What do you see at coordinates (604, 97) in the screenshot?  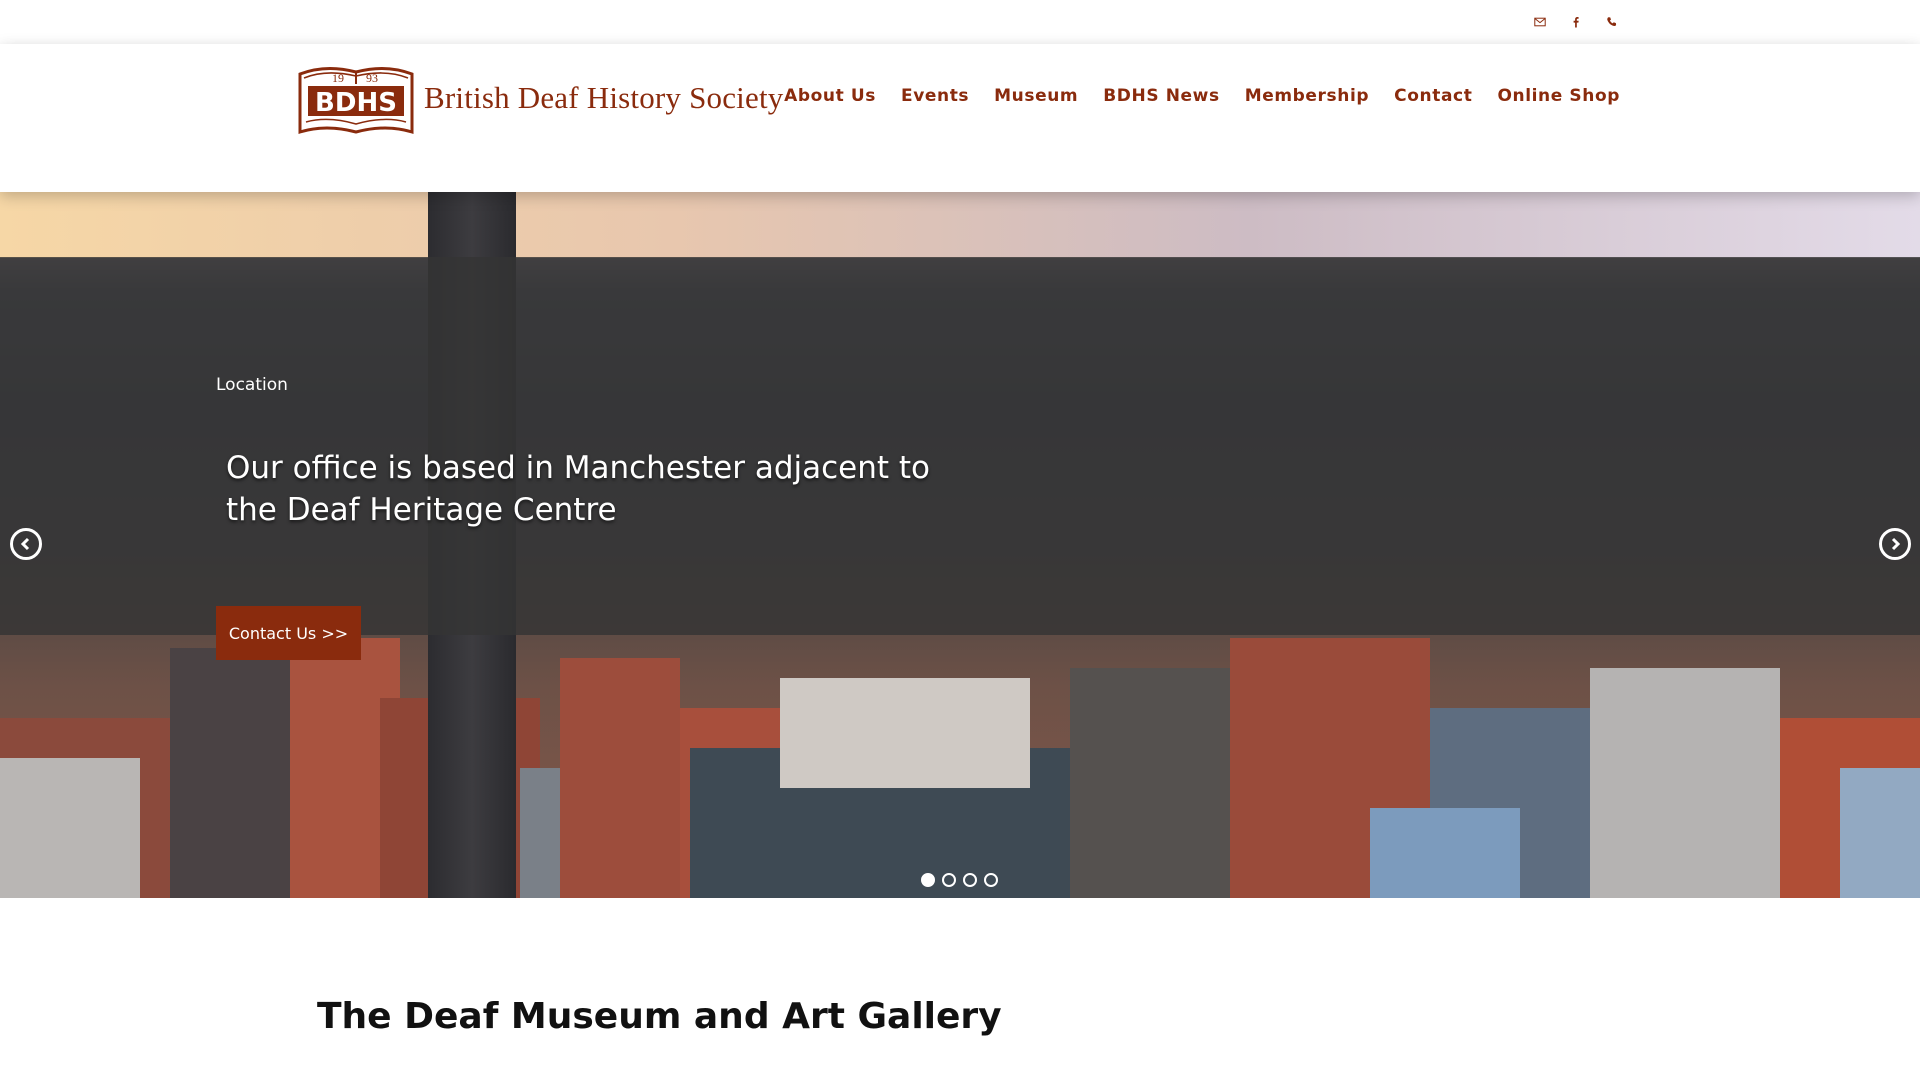 I see `site-name: British Deaf History Society` at bounding box center [604, 97].